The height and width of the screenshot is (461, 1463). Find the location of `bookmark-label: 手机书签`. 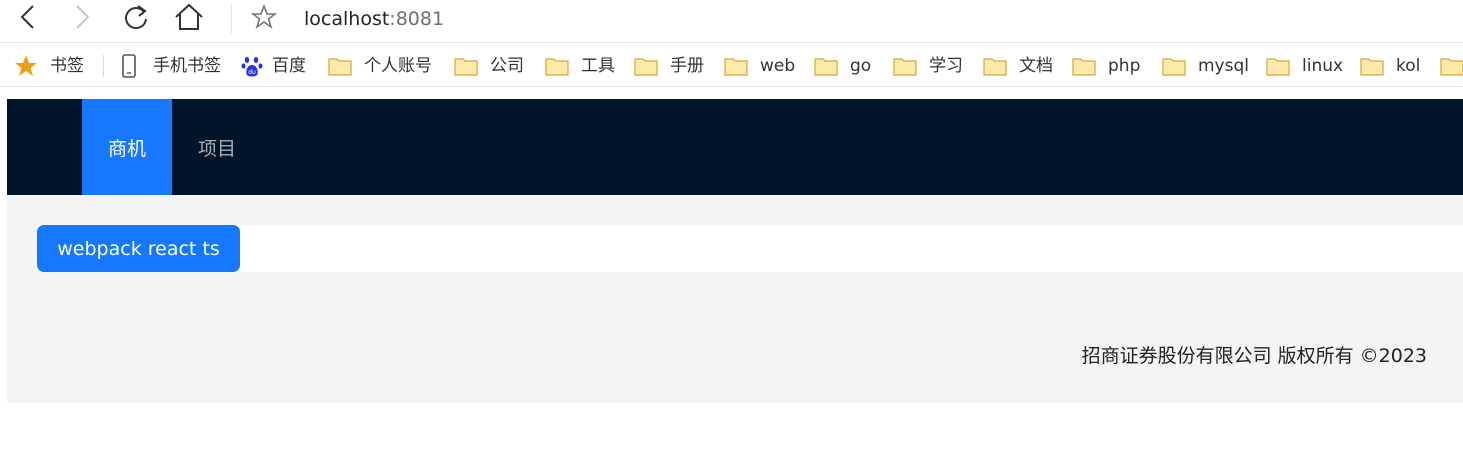

bookmark-label: 手机书签 is located at coordinates (187, 65).